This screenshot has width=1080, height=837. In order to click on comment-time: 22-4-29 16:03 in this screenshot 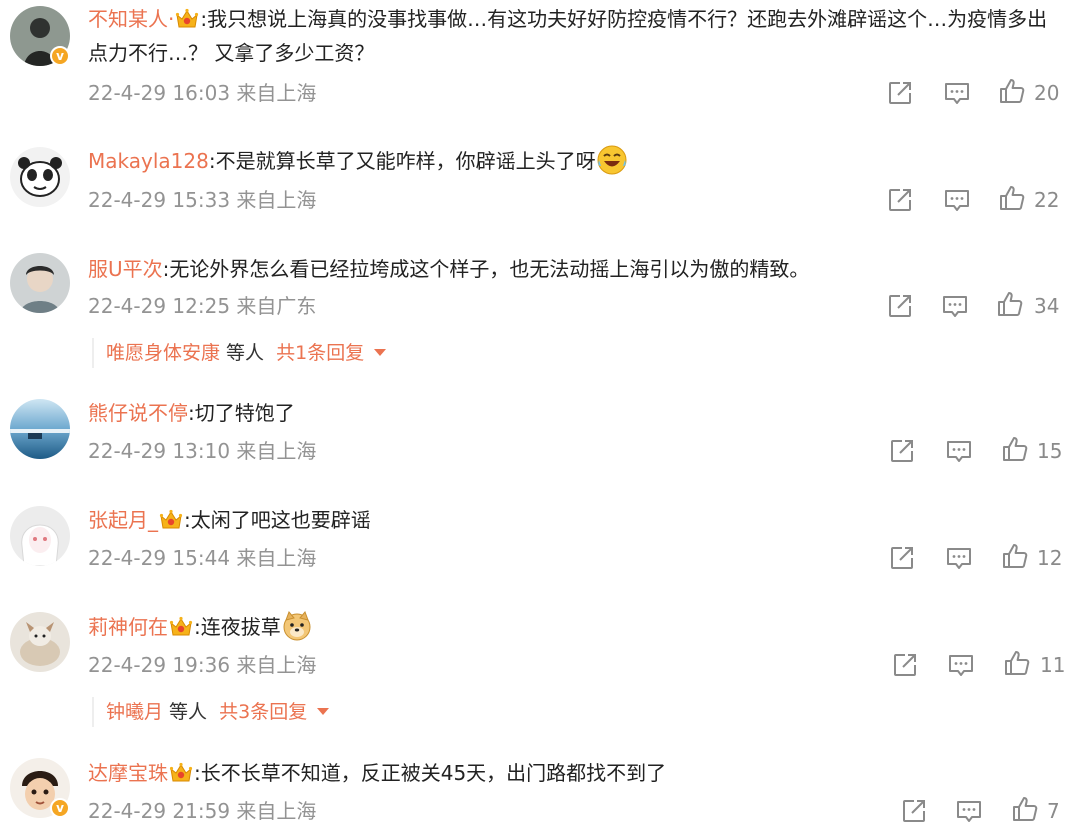, I will do `click(159, 93)`.